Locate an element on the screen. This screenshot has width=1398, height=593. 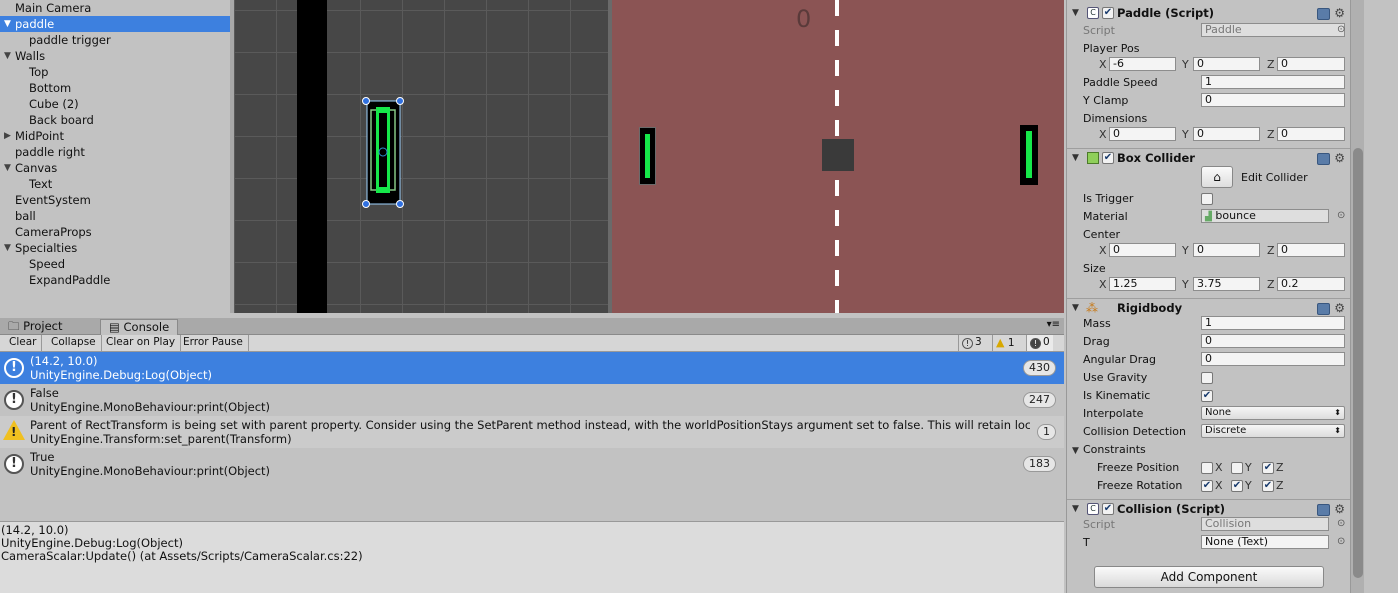
center-y-field: 0 is located at coordinates (1226, 250).